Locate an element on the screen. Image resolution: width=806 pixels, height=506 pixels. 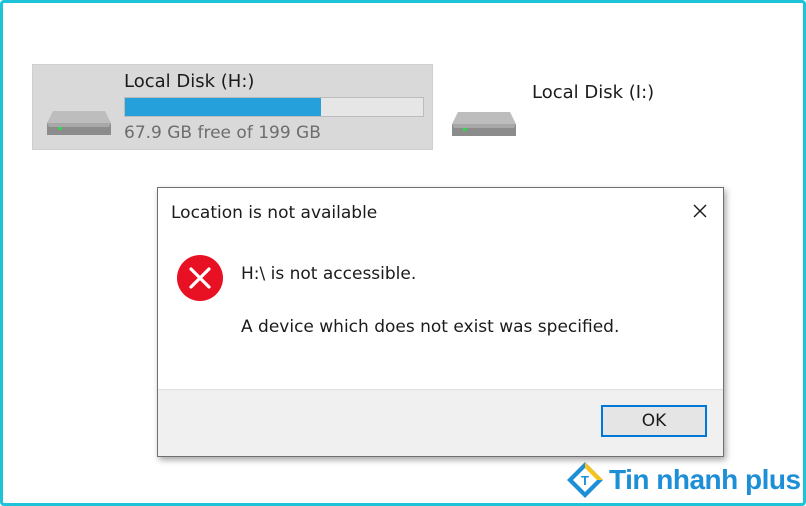
storage-progress-fill is located at coordinates (223, 107).